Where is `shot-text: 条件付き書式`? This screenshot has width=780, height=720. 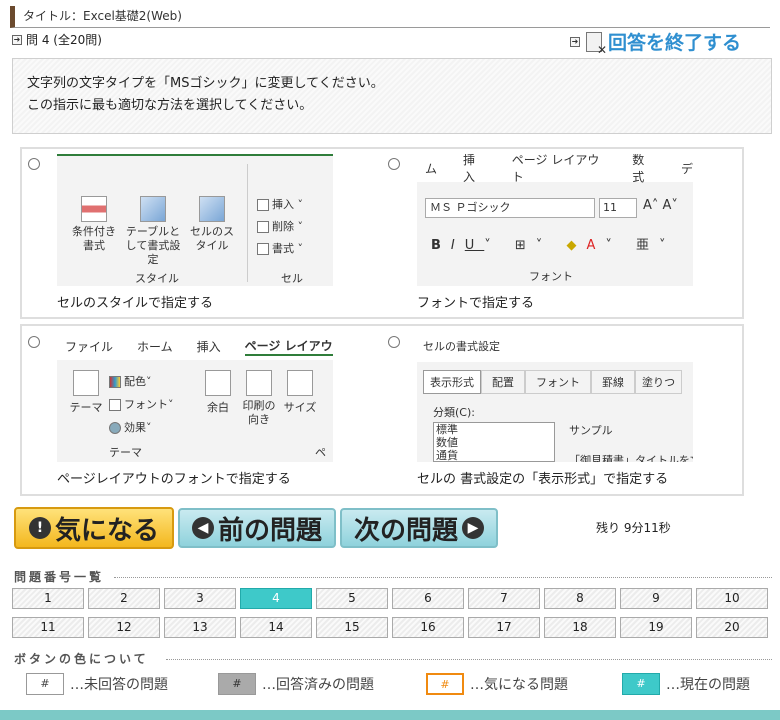 shot-text: 条件付き書式 is located at coordinates (94, 238).